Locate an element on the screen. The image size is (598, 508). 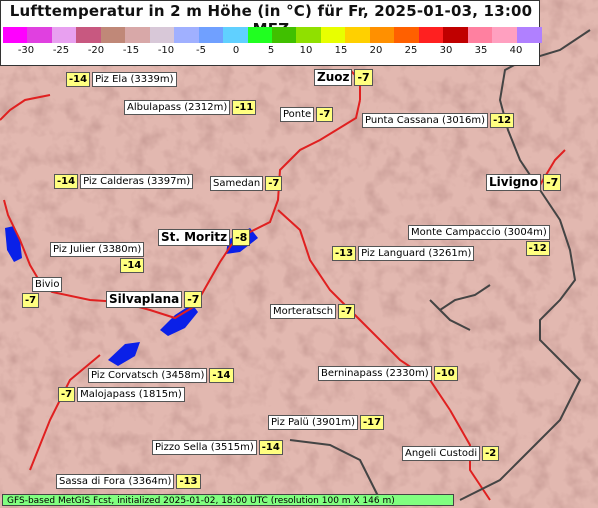
station-label-piz-corvatsch: Piz Corvatsch (3458m) -14 is located at coordinates (161, 375).